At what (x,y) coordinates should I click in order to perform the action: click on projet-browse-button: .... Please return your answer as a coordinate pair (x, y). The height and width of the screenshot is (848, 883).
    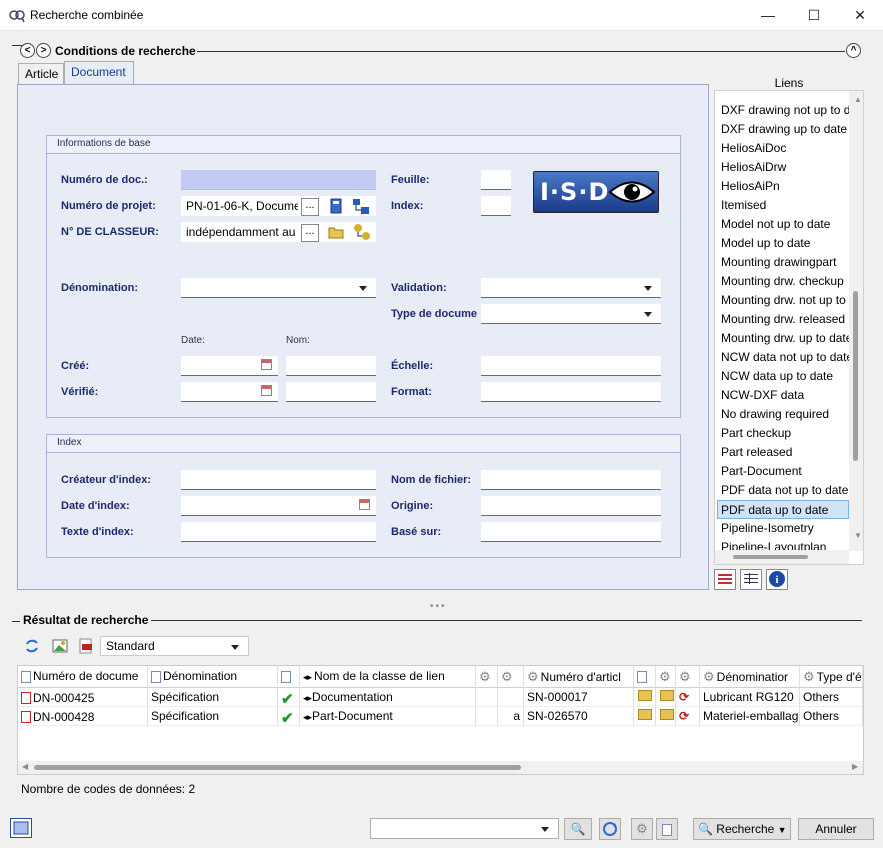
    Looking at the image, I should click on (310, 207).